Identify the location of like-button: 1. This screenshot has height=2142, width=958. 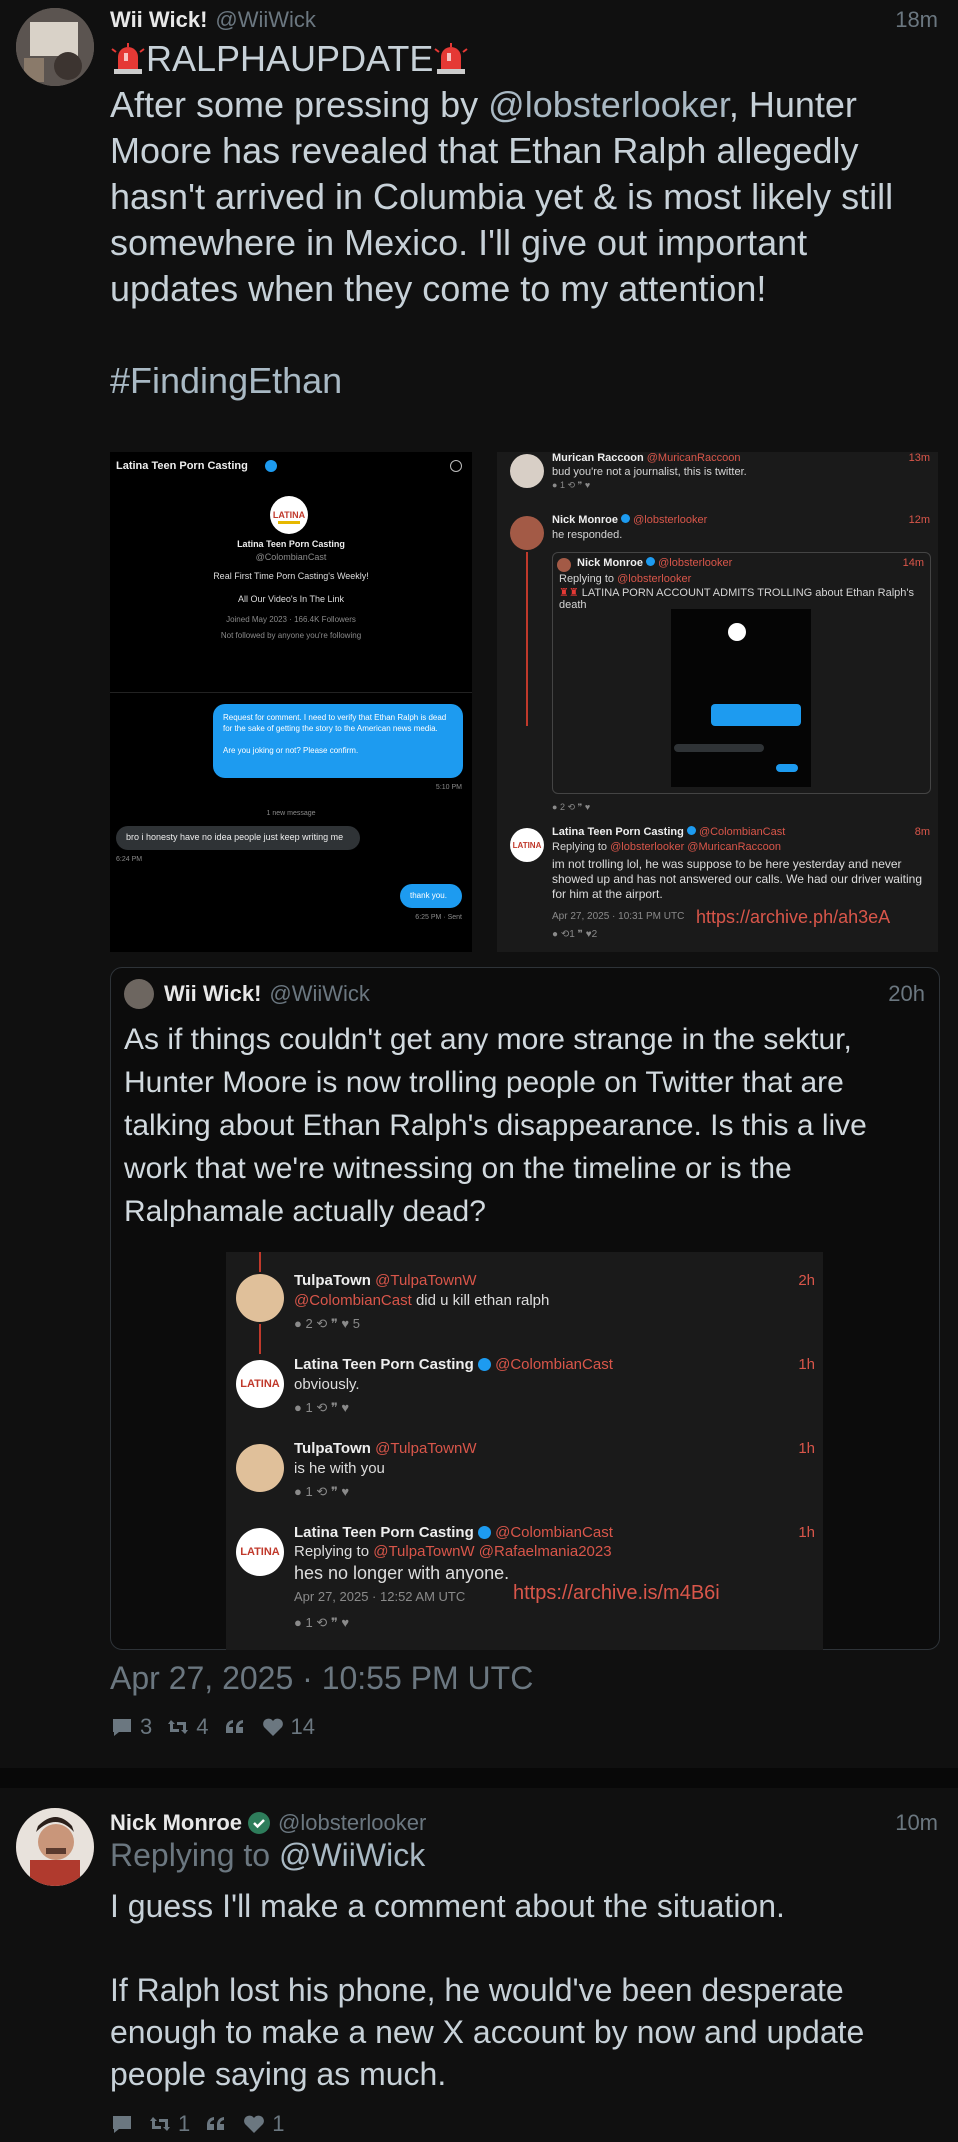
(263, 2124).